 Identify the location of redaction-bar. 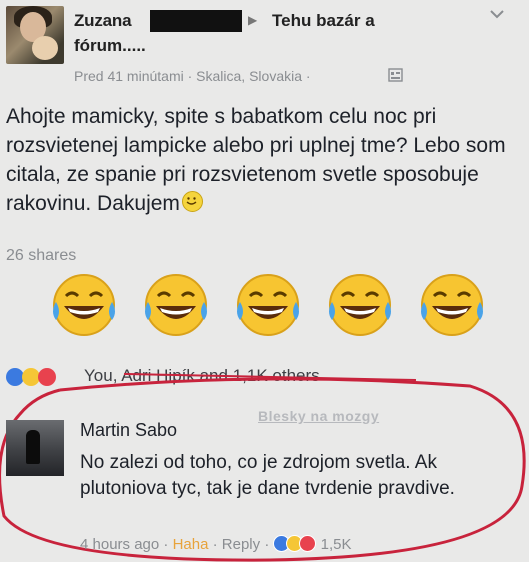
(196, 21).